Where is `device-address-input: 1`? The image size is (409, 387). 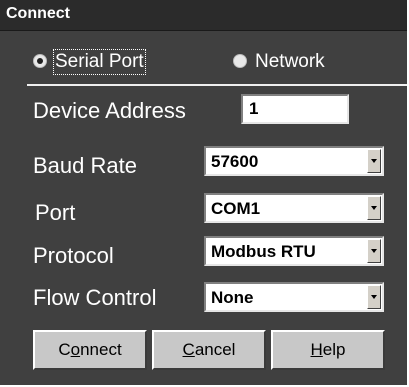
device-address-input: 1 is located at coordinates (295, 109).